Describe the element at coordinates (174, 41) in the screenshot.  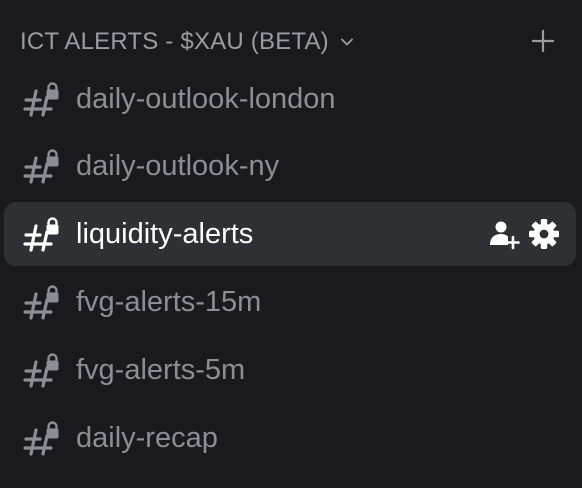
I see `category-title: ICT ALERTS - $XAU (BETA)` at that location.